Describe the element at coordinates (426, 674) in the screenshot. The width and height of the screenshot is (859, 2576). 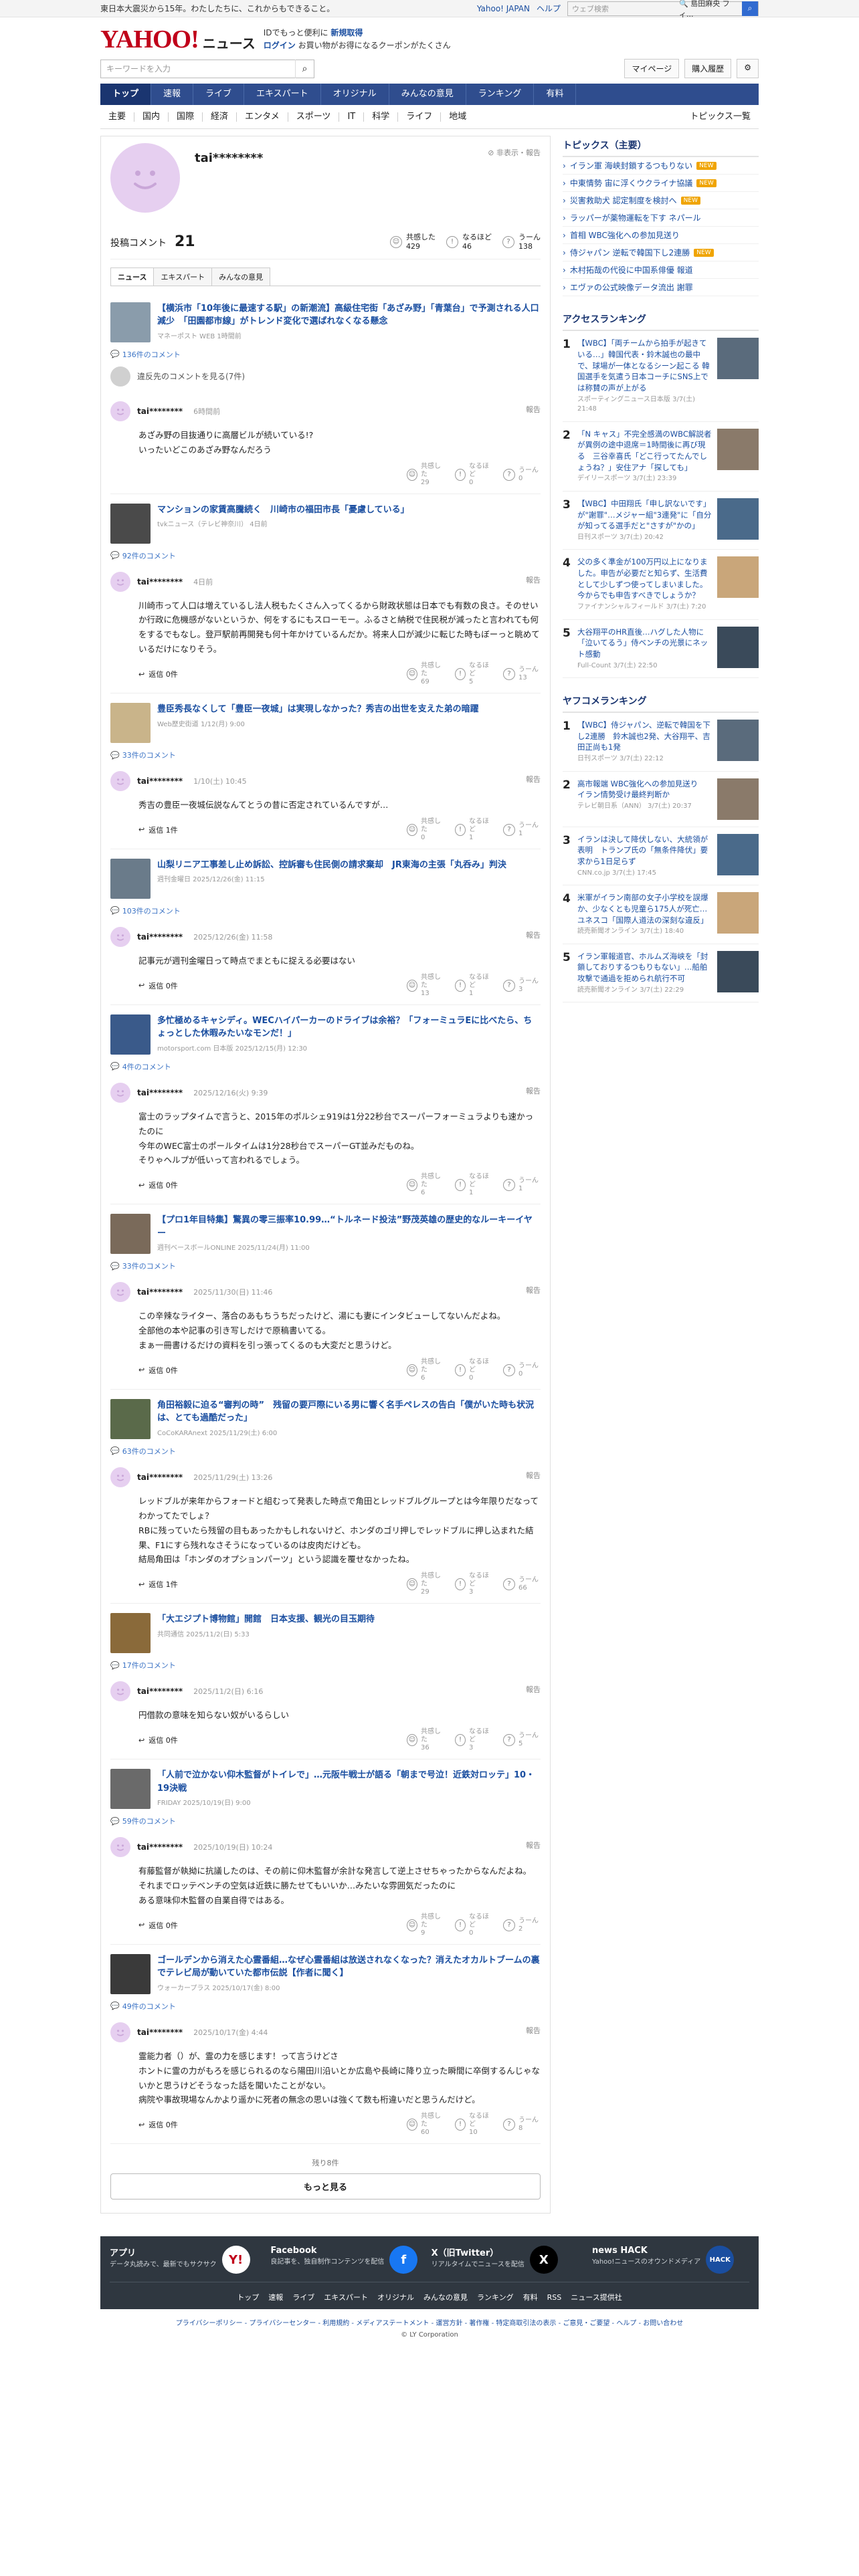
I see `empathy-button: ☺ 共感した 69` at that location.